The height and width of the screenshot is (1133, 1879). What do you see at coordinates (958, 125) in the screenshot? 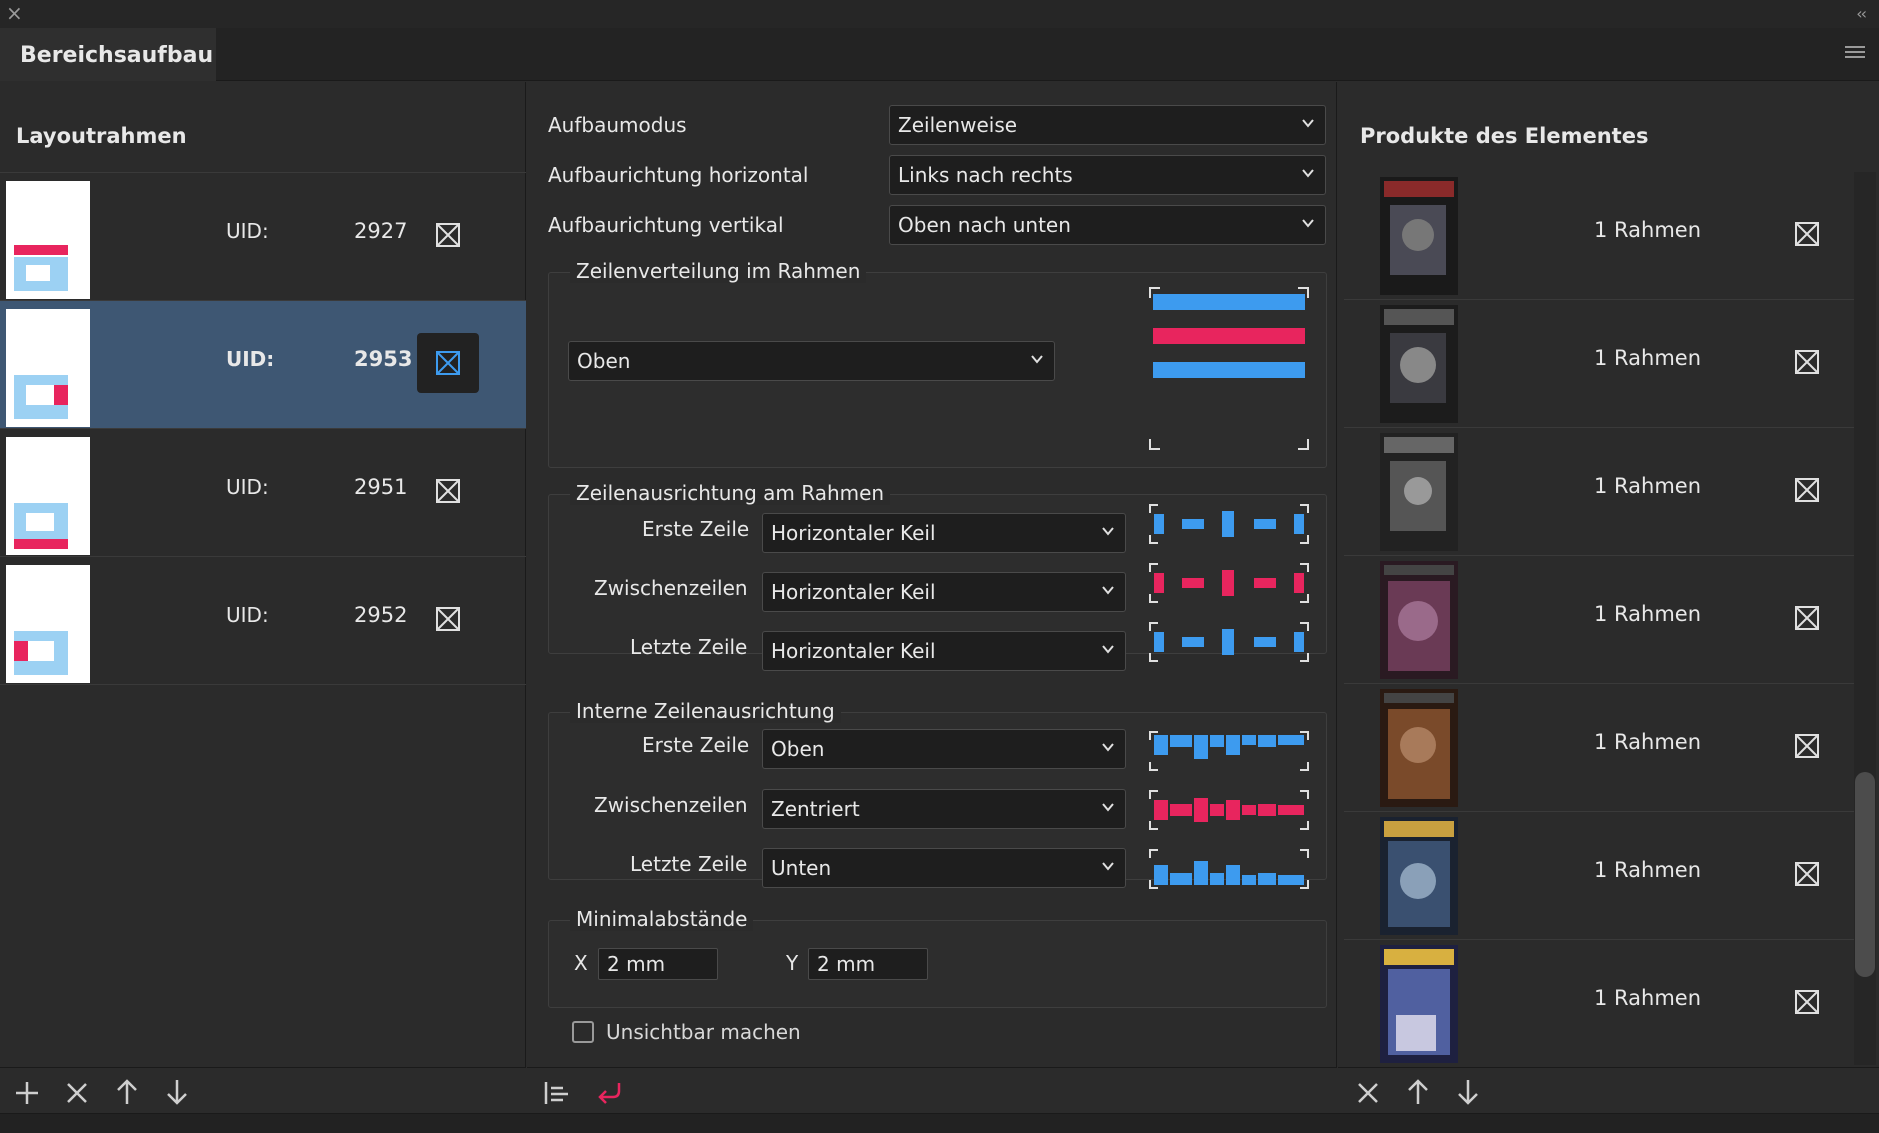
I see `select-value: Zeilenweise` at bounding box center [958, 125].